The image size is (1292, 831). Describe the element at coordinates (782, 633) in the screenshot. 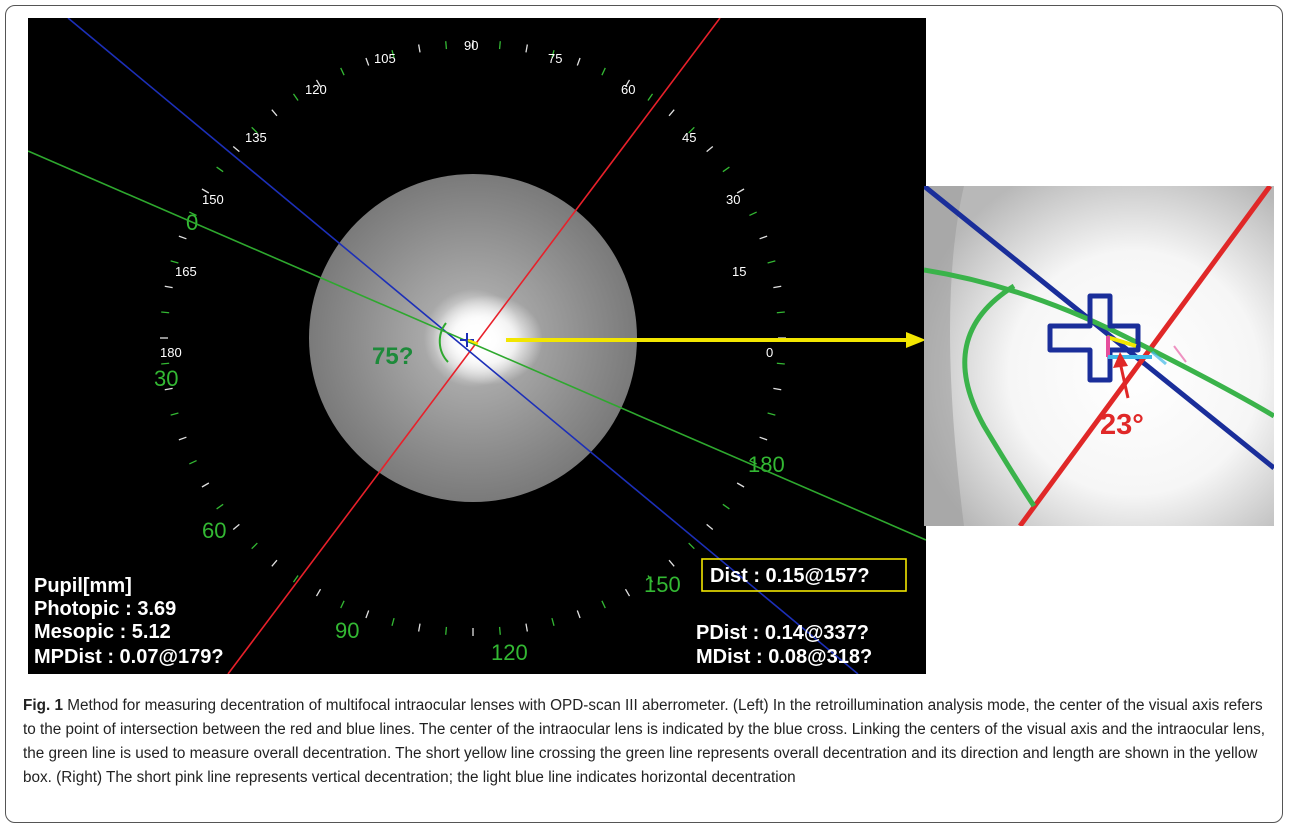

I see `pdist-value: PDist : 0.14@337?` at that location.